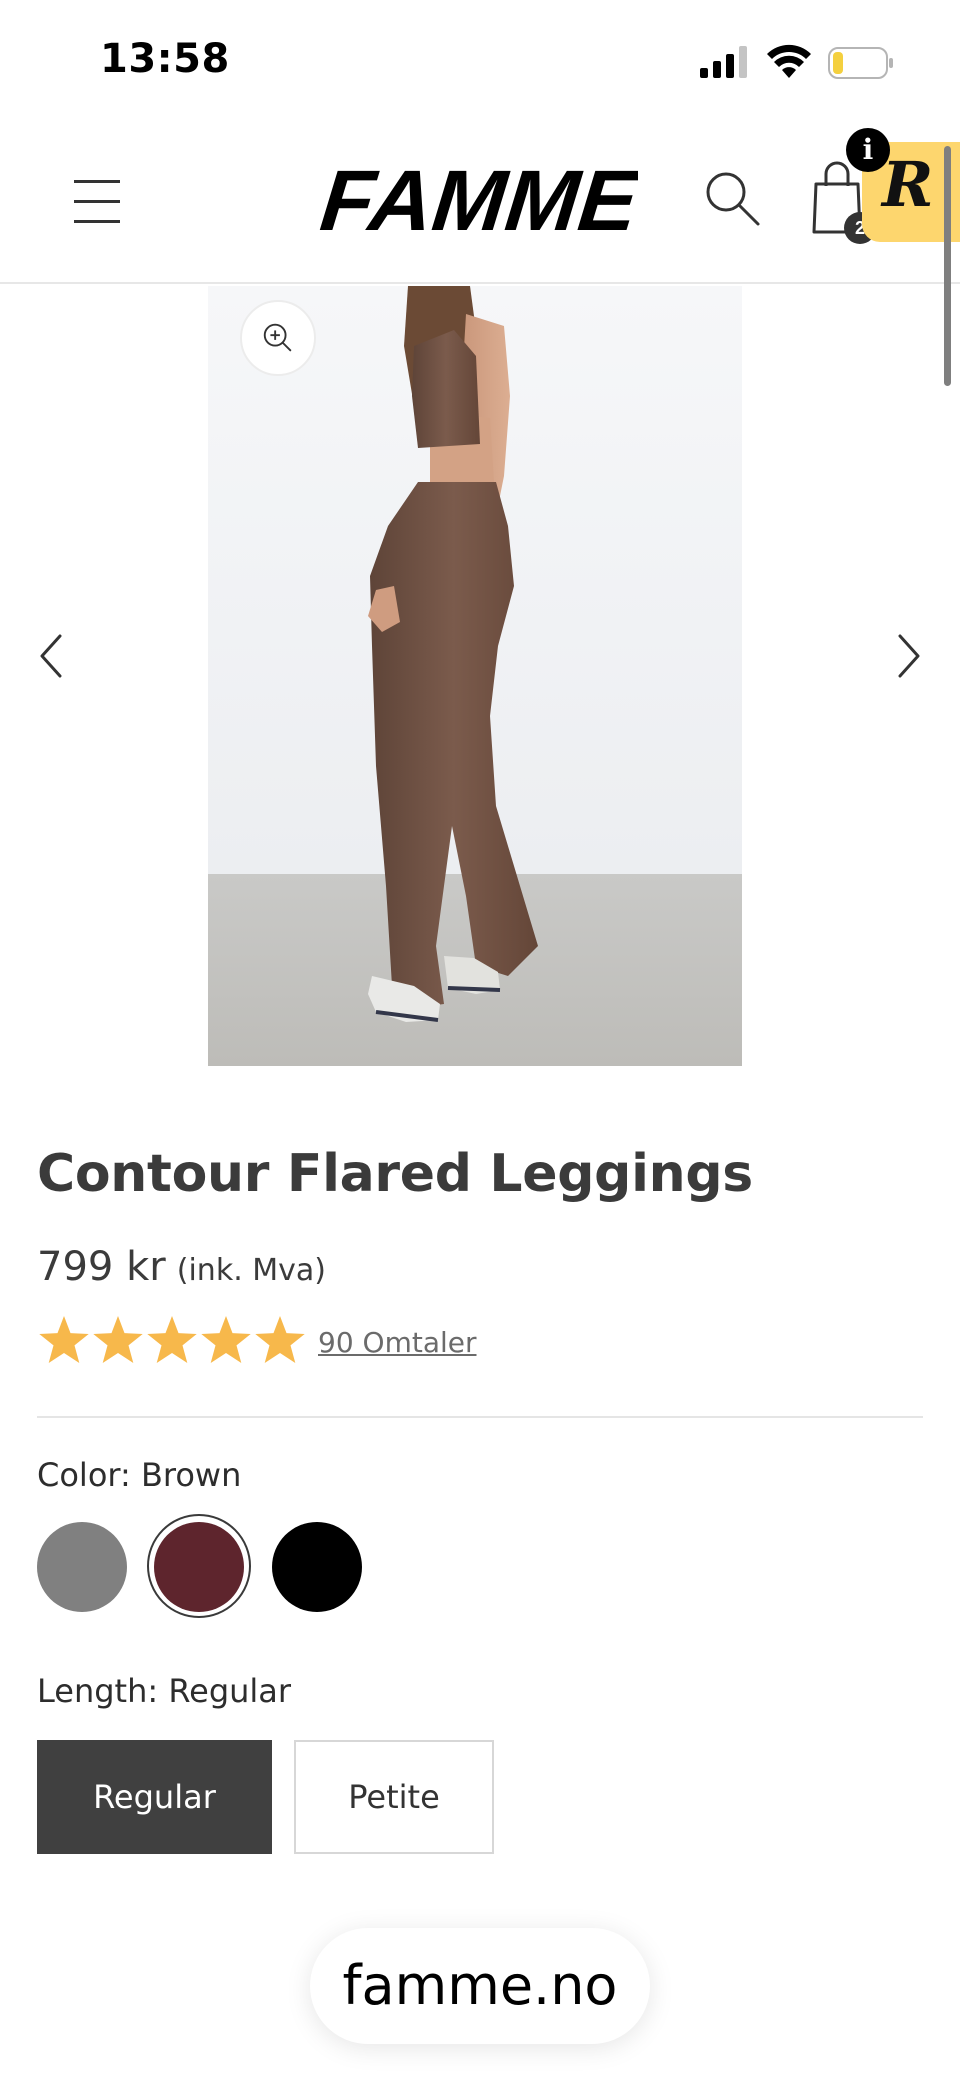  Describe the element at coordinates (54, 656) in the screenshot. I see `chevron-left-icon` at that location.